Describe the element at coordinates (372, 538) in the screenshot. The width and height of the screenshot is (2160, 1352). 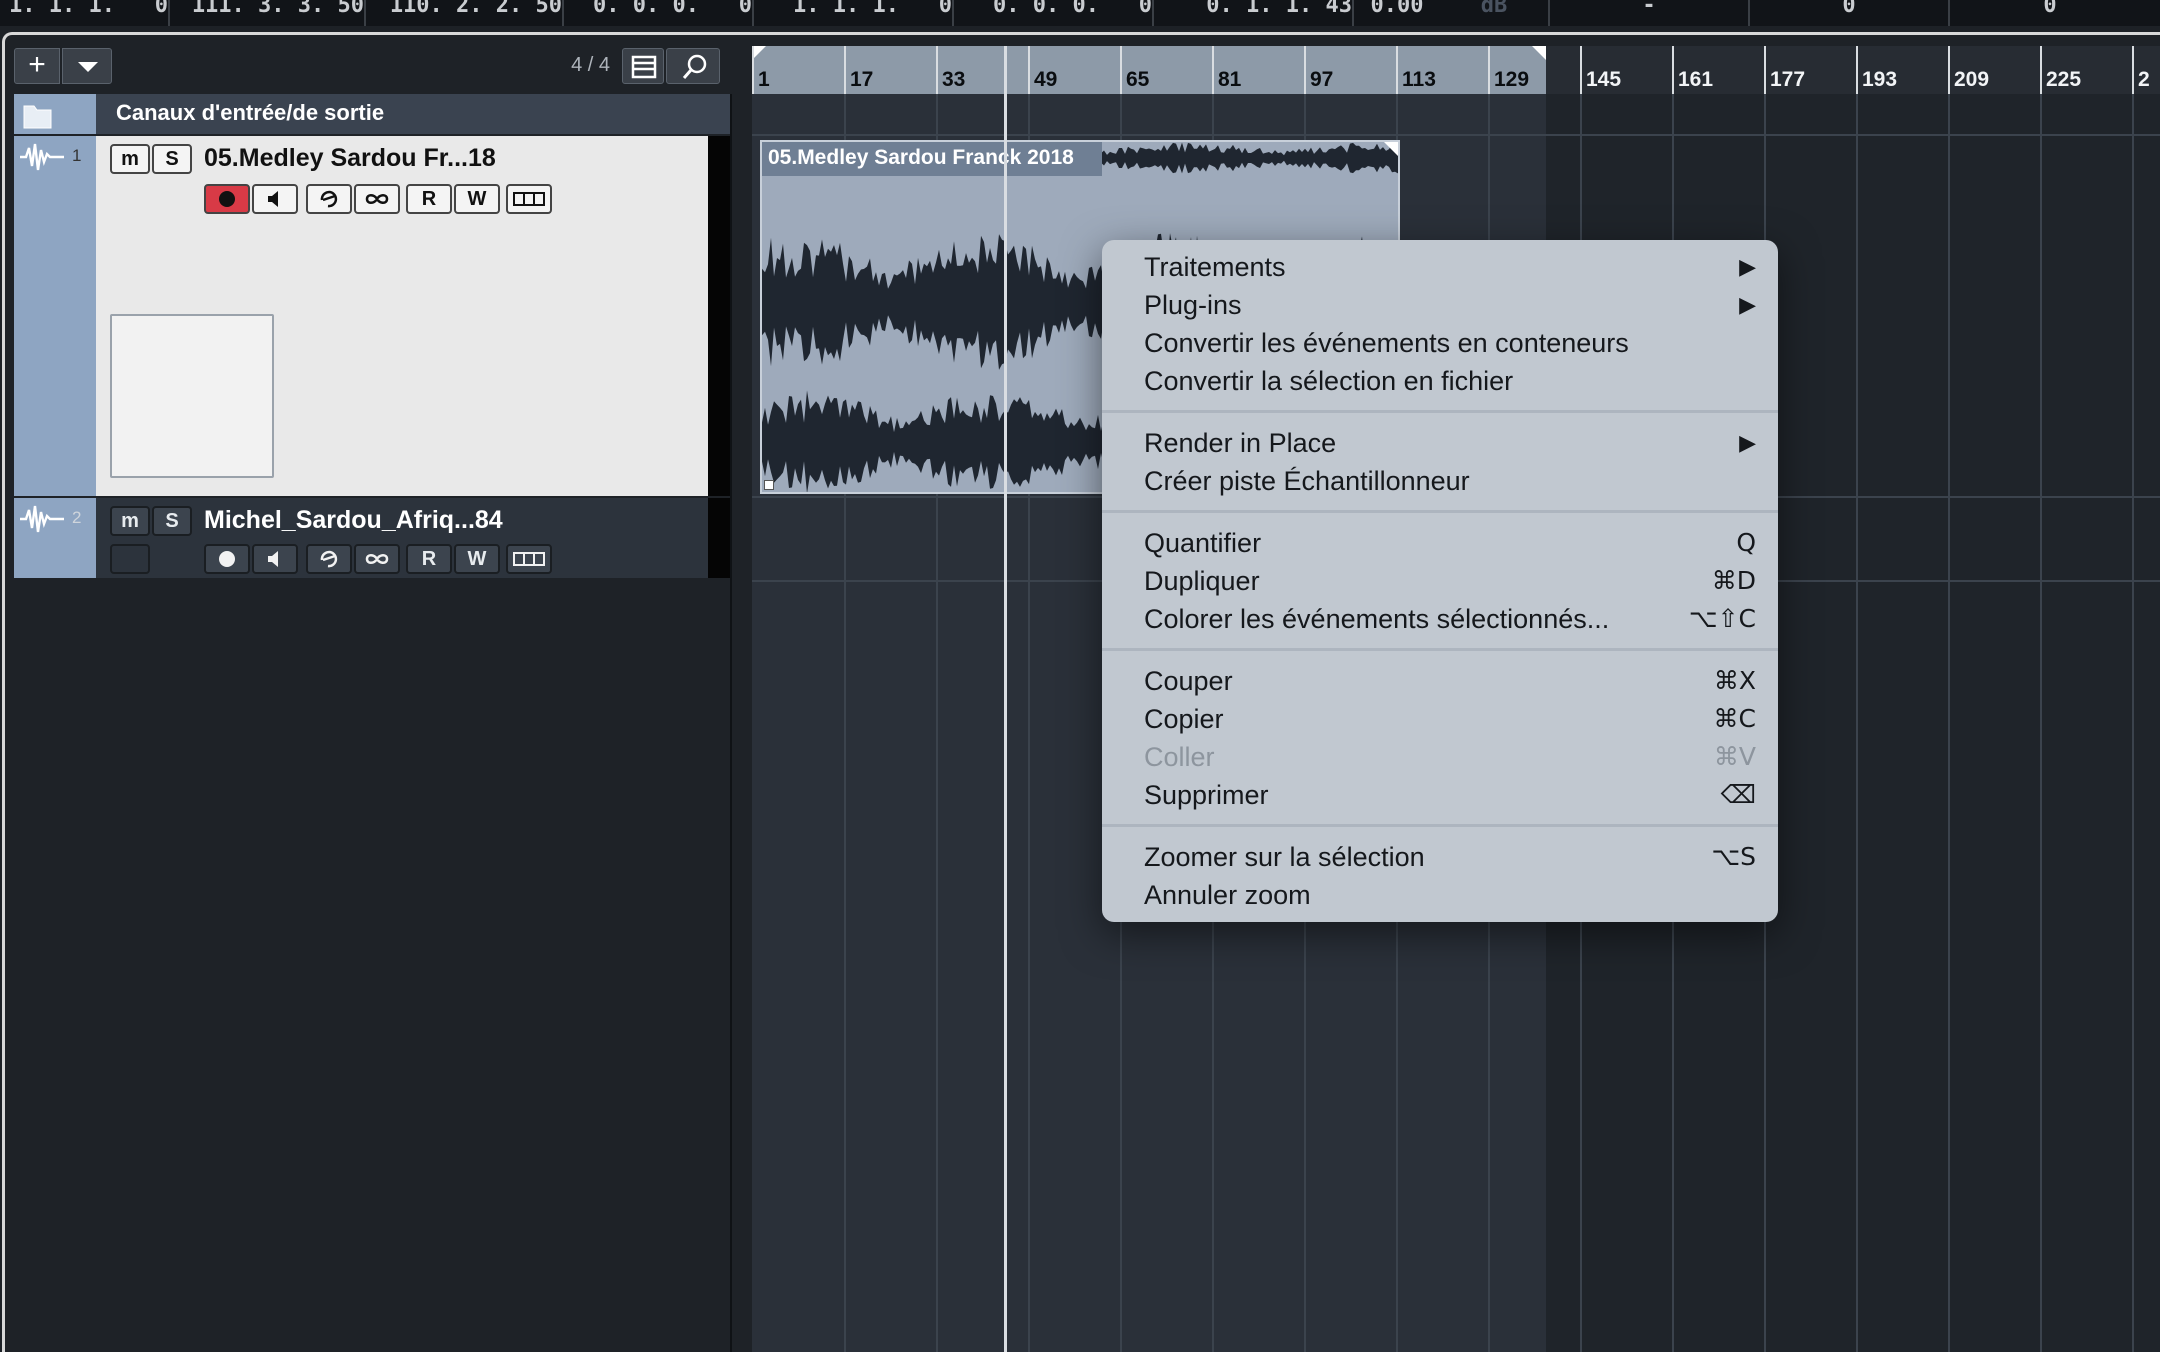
I see `track-2: 2 m S Michel_Sardou_Afriq...84 R W` at that location.